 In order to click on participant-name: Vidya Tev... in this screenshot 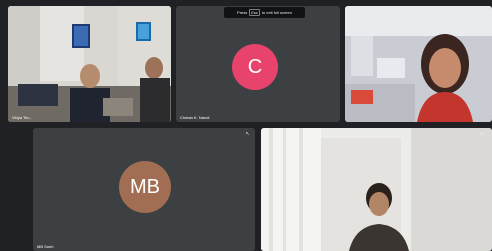, I will do `click(22, 117)`.